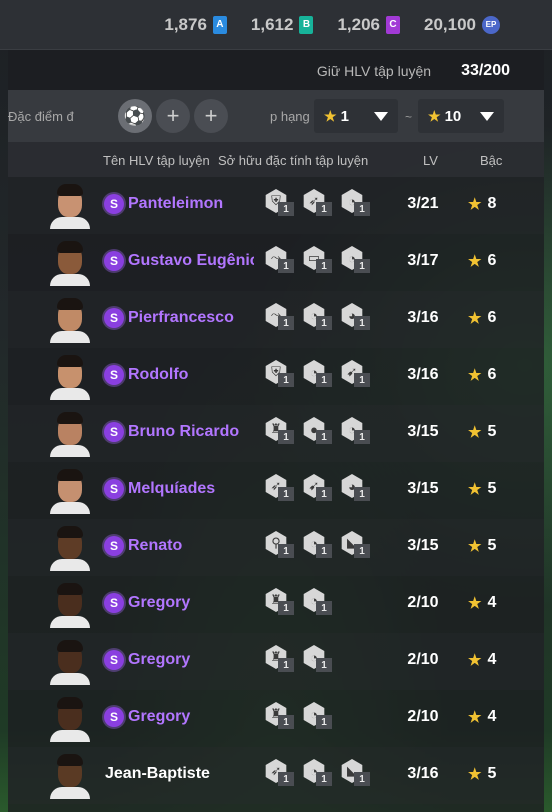  I want to click on trait-list: ♜ 1 ● 1 ◔ 1, so click(318, 432).